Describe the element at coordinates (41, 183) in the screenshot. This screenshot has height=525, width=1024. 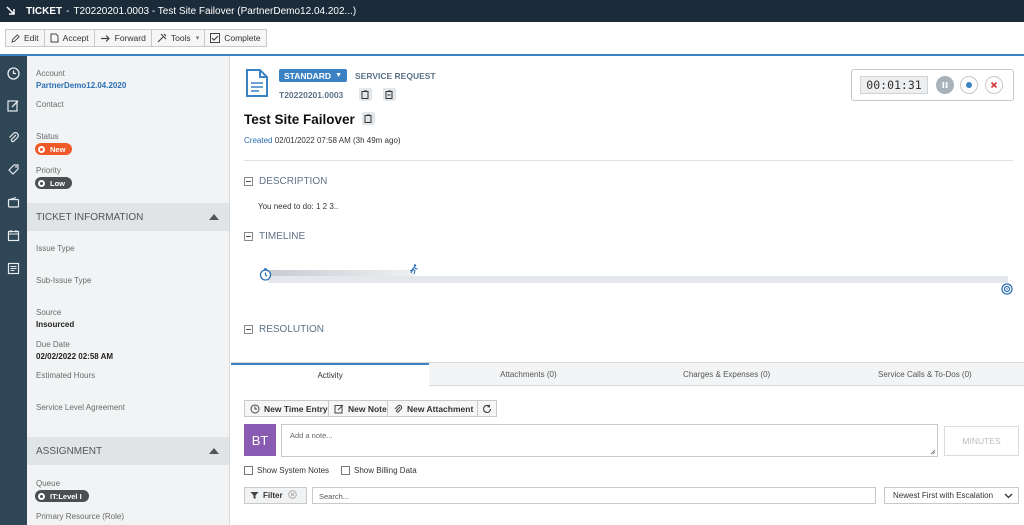
I see `priority-dot-icon` at that location.